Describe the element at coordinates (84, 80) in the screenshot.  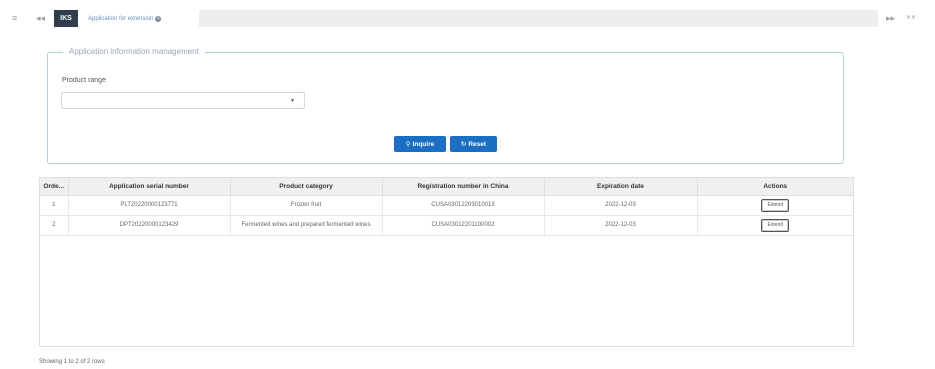
I see `product-range-label: Product range` at that location.